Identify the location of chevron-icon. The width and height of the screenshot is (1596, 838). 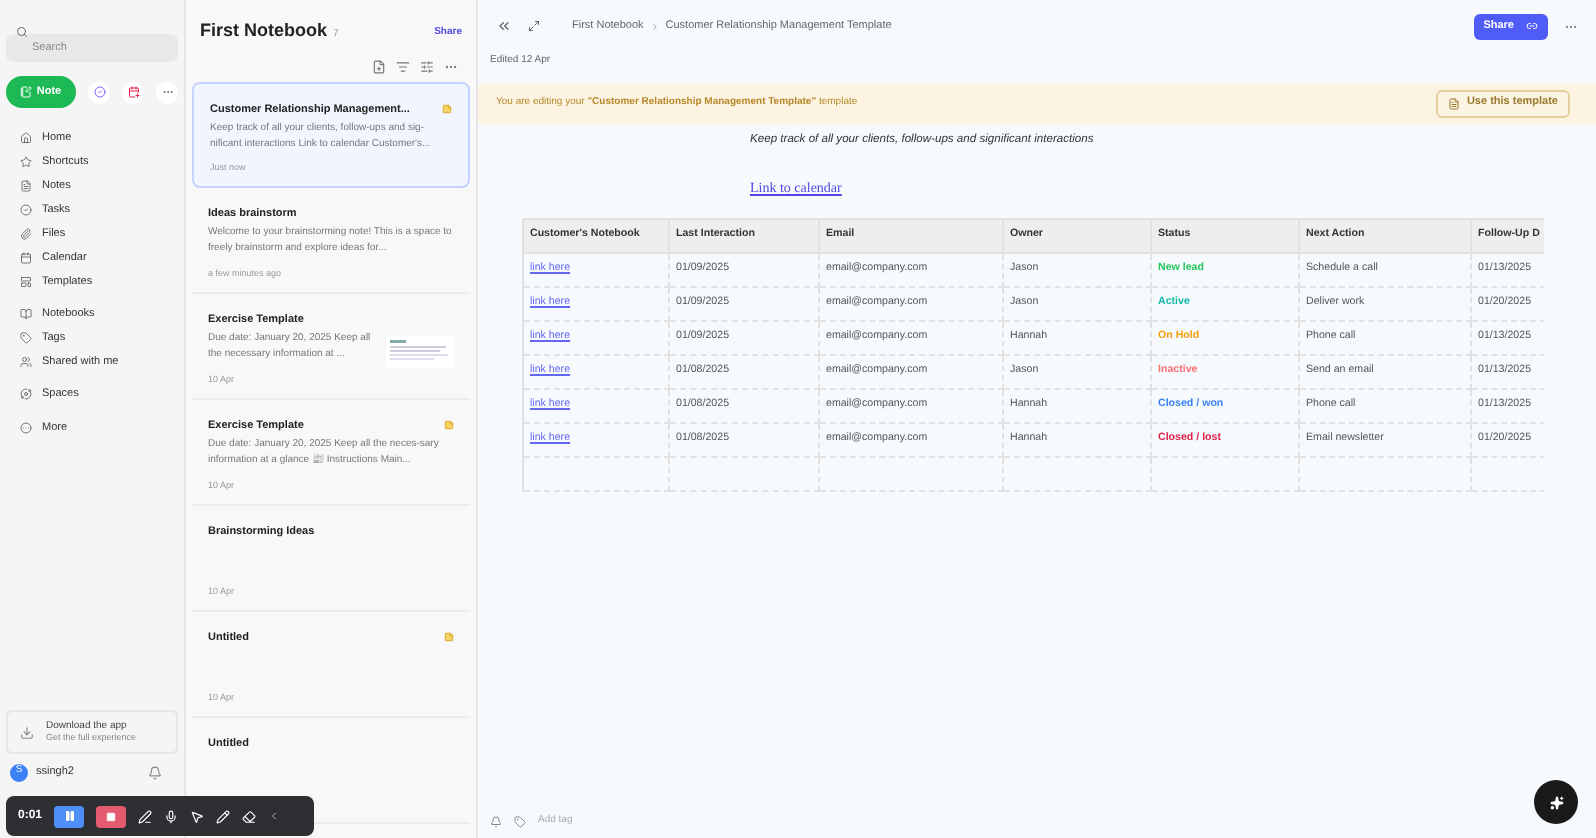
(654, 26).